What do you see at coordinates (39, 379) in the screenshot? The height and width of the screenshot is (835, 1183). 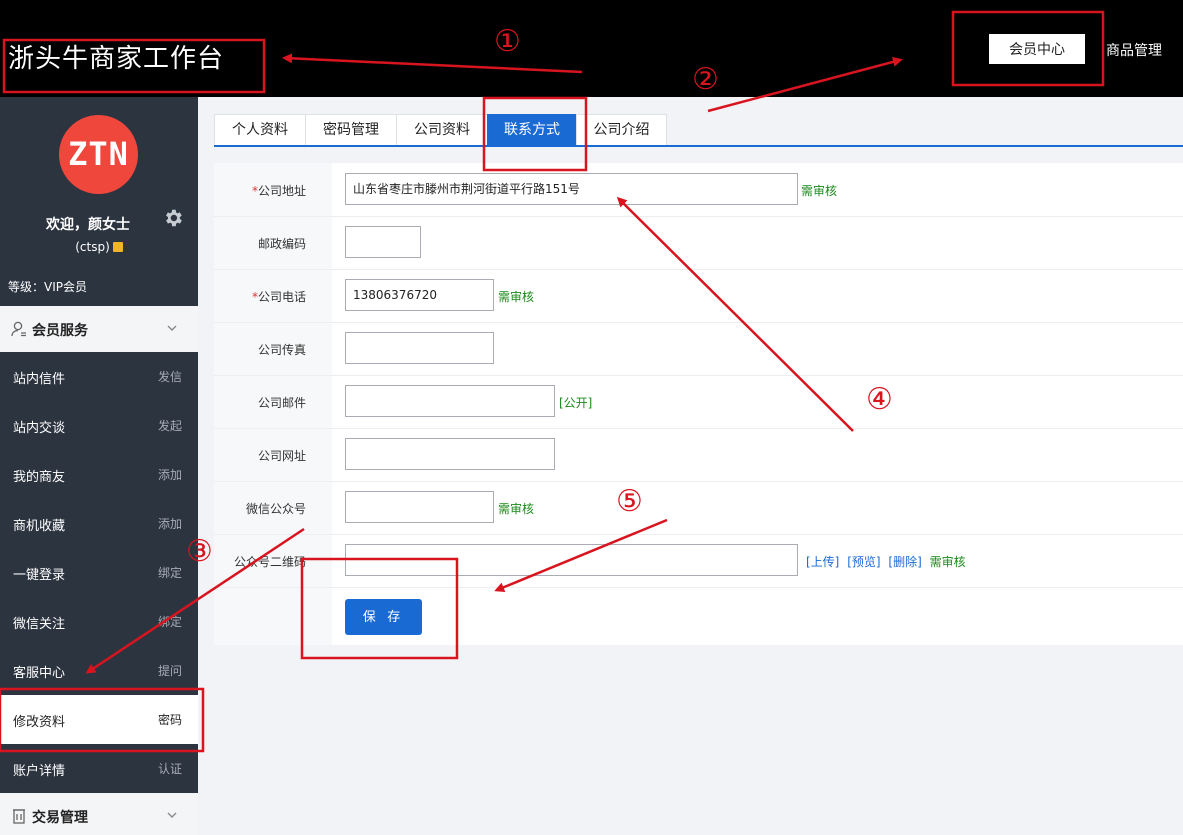 I see `menu-label: 站内信件` at bounding box center [39, 379].